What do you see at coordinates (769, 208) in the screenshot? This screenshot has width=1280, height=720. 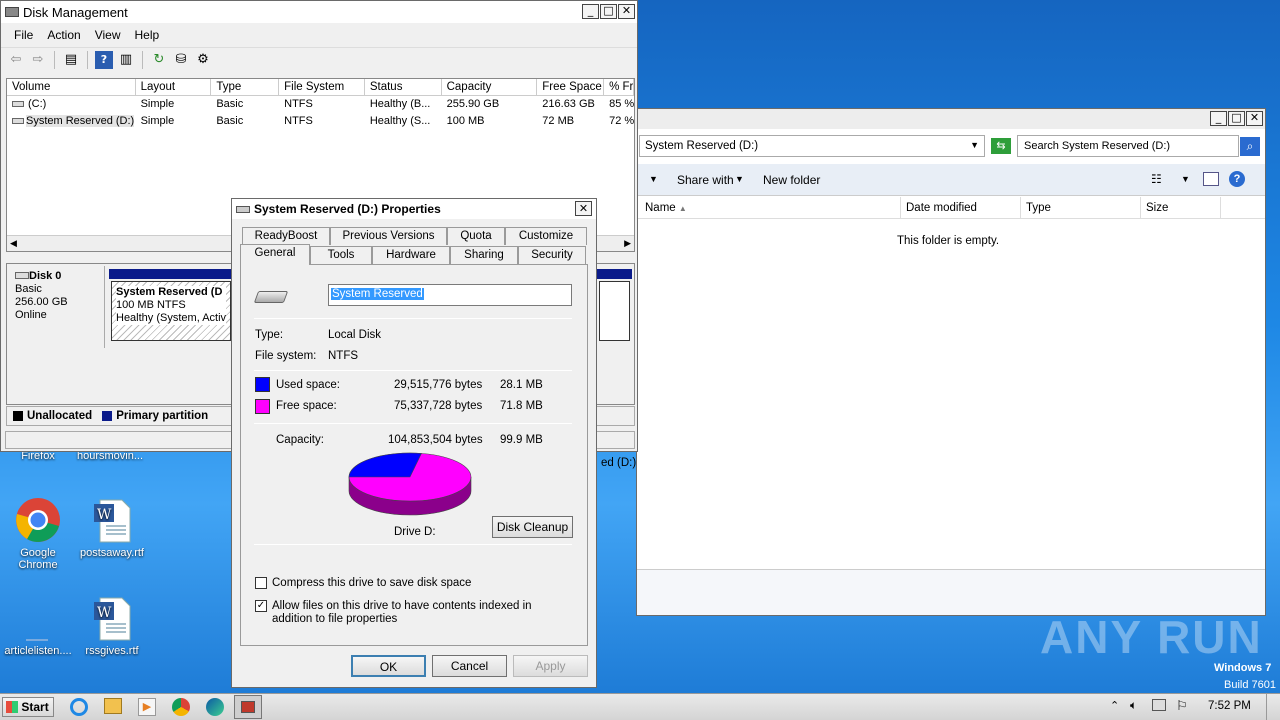 I see `column-name: Name ▲` at bounding box center [769, 208].